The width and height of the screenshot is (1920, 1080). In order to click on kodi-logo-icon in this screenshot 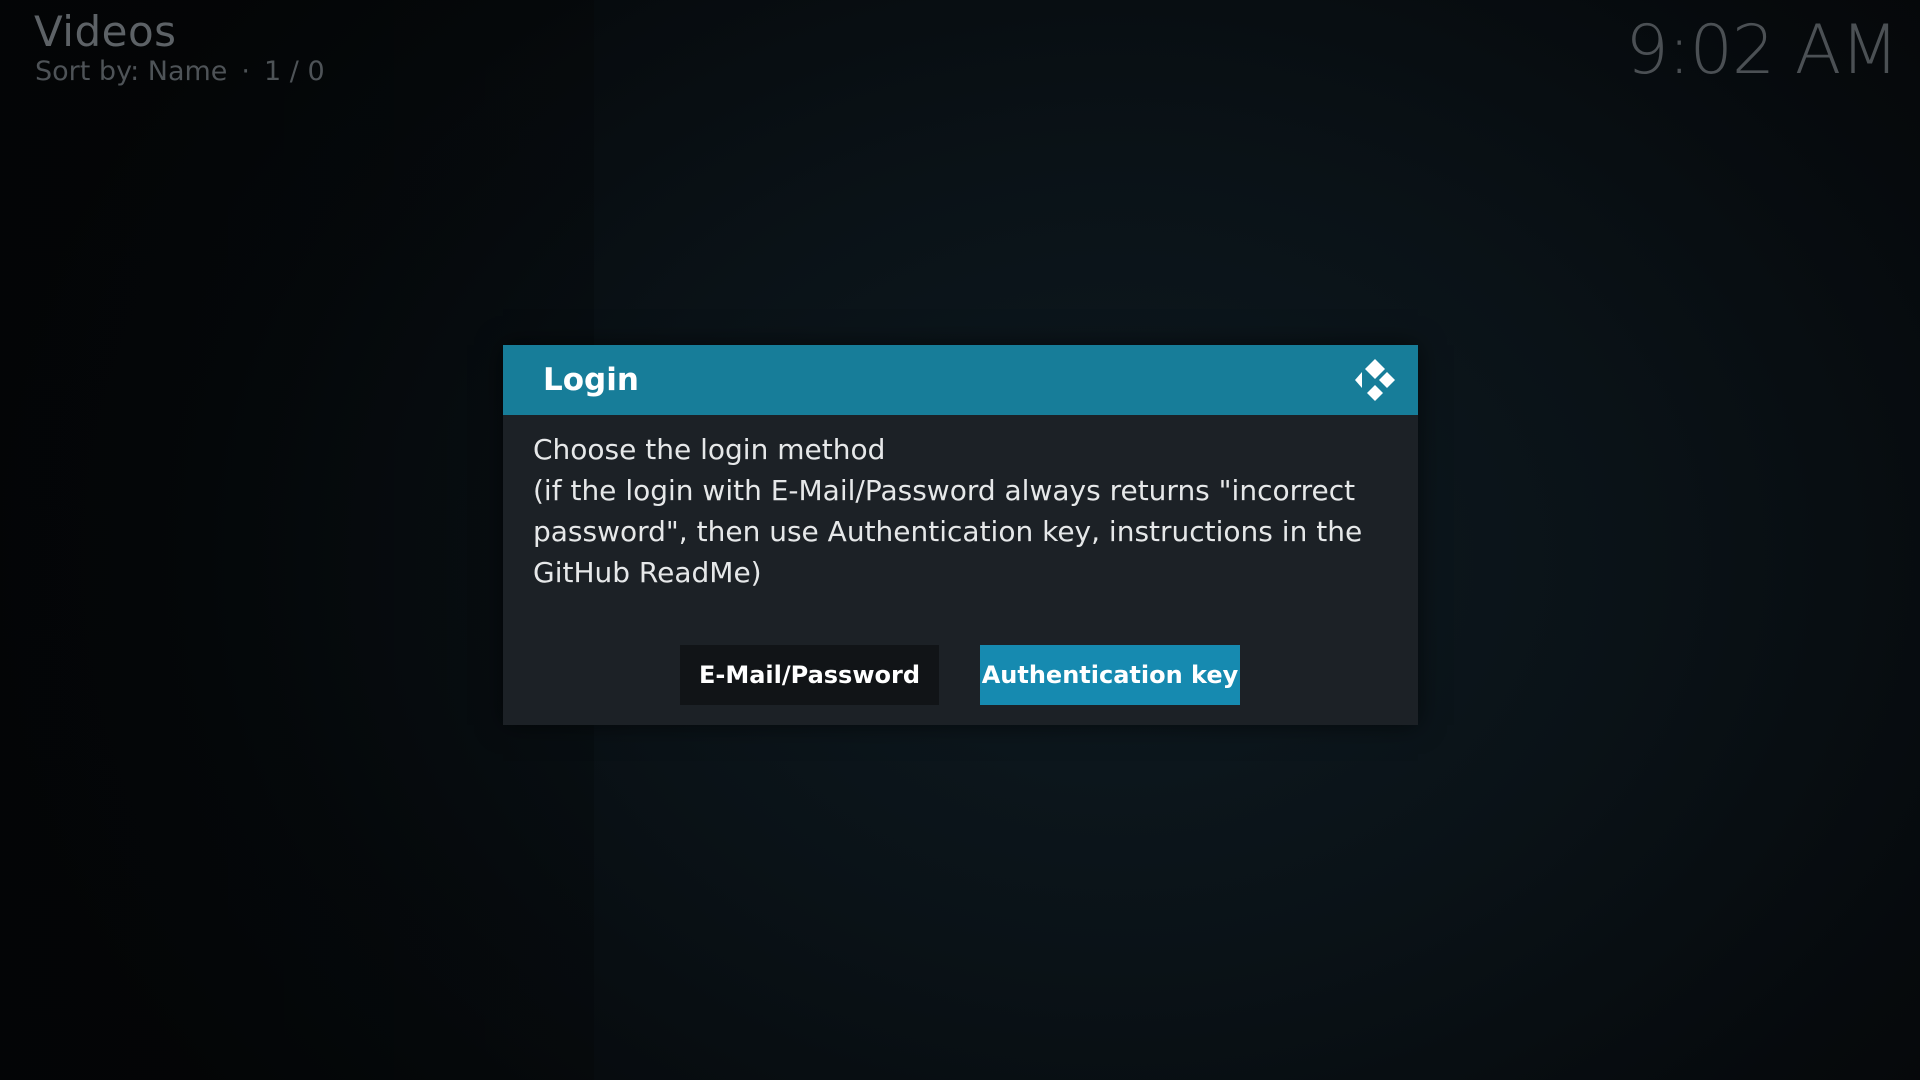, I will do `click(1375, 380)`.